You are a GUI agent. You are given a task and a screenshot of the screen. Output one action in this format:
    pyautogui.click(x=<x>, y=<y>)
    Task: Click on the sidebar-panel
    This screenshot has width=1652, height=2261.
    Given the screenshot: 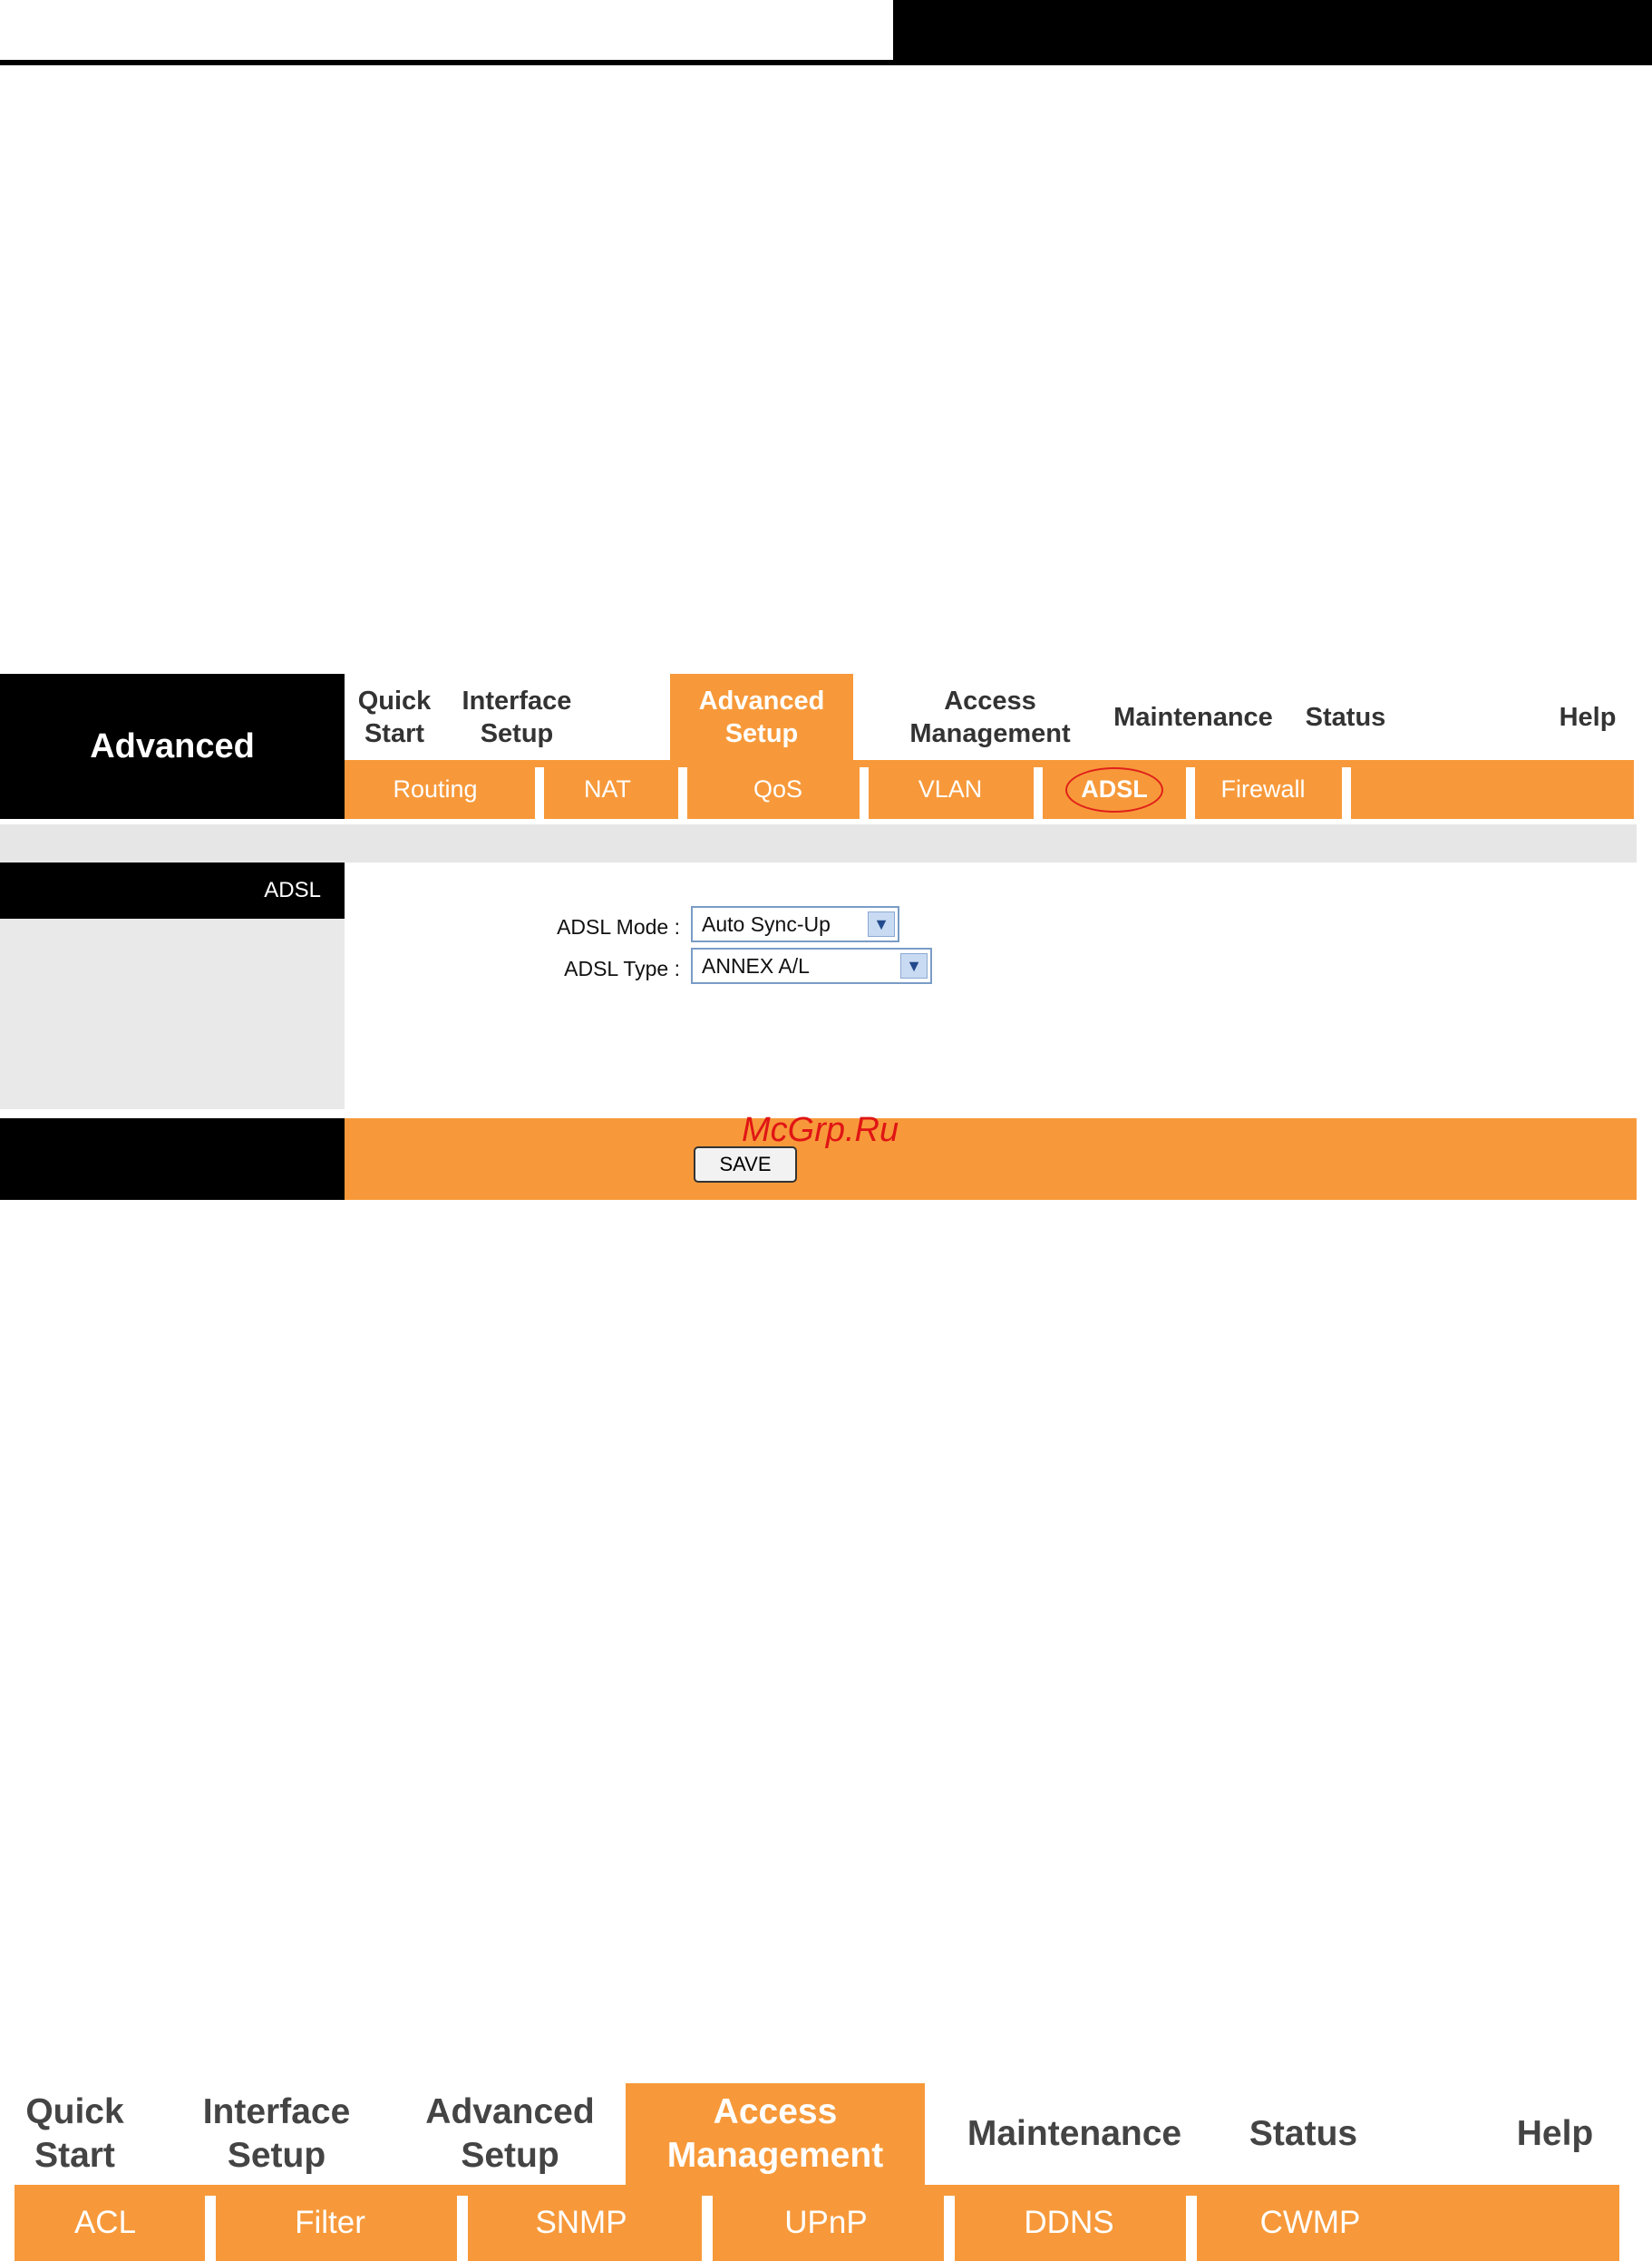 What is the action you would take?
    pyautogui.click(x=173, y=1014)
    